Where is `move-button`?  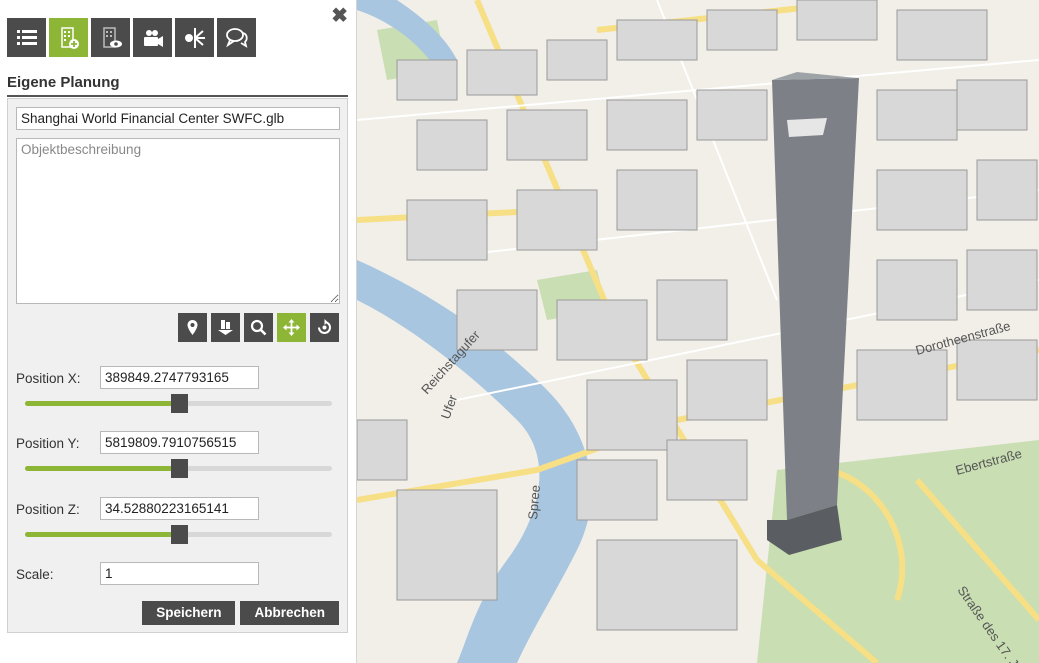 move-button is located at coordinates (291, 327).